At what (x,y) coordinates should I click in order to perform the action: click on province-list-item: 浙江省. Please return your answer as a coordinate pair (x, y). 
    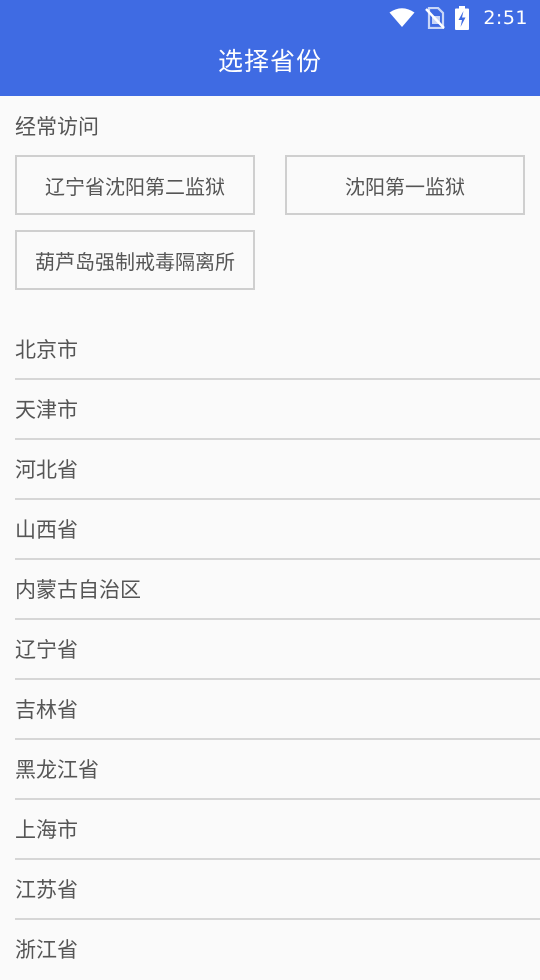
    Looking at the image, I should click on (270, 950).